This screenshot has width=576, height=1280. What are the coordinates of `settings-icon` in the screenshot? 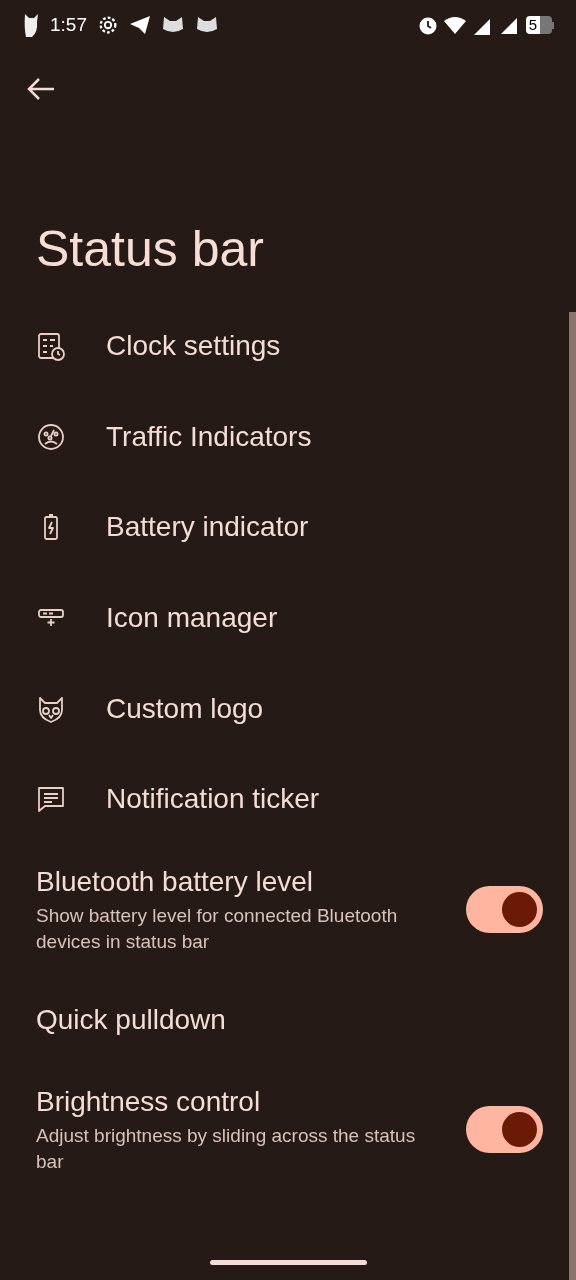 It's located at (108, 25).